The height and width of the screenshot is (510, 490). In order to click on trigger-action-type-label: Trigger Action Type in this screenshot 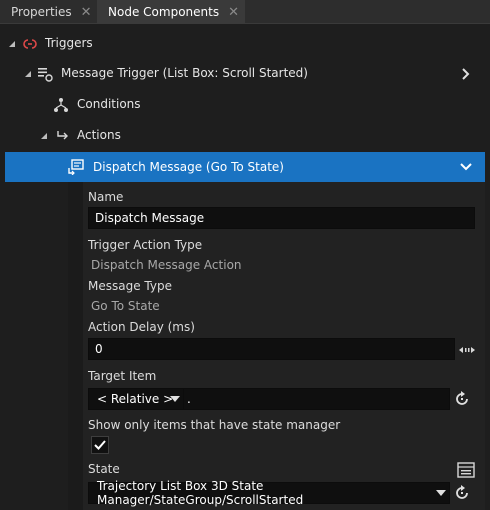, I will do `click(145, 245)`.